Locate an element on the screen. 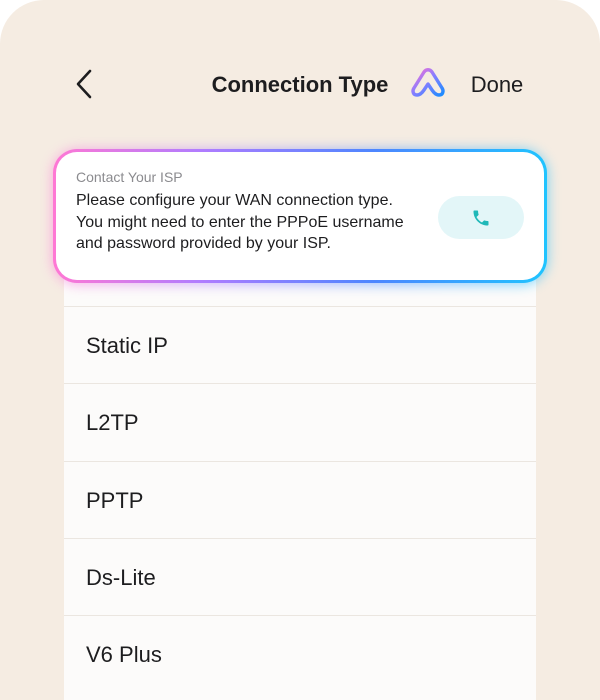 The width and height of the screenshot is (600, 700). list-item-label: Ds-Lite is located at coordinates (121, 577).